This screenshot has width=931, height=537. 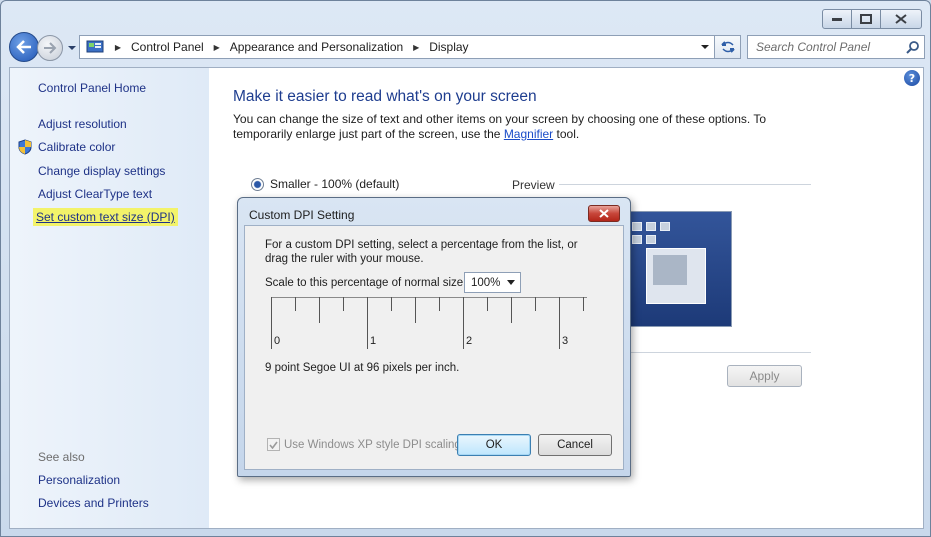 I want to click on ruler-label-1: 1, so click(x=373, y=341).